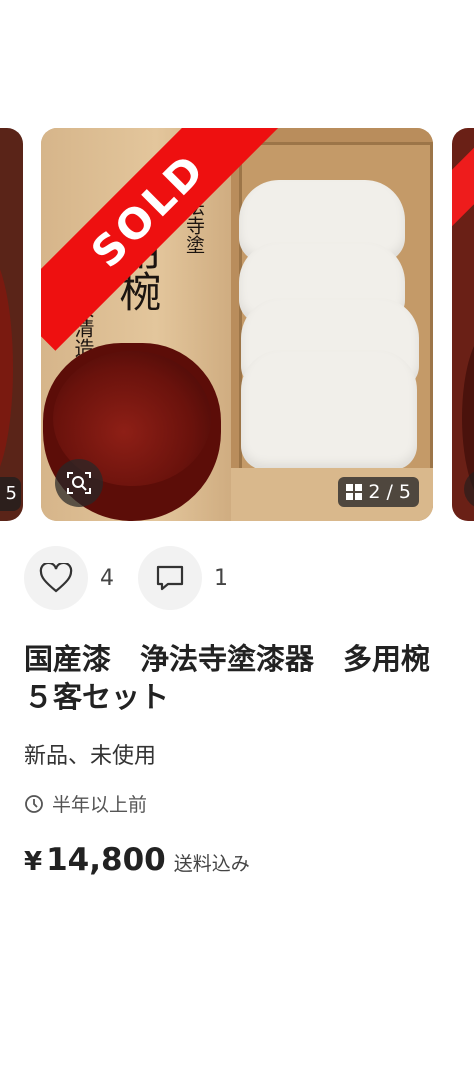 This screenshot has width=474, height=1080. Describe the element at coordinates (463, 324) in the screenshot. I see `carousel-next-image` at that location.